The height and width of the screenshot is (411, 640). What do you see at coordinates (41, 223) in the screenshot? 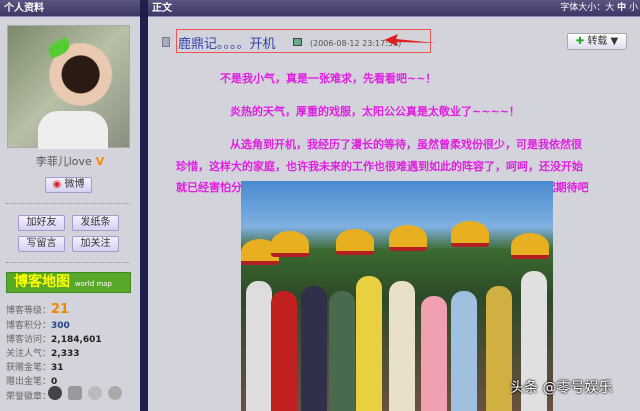
I see `add-friend-button: 加好友` at bounding box center [41, 223].